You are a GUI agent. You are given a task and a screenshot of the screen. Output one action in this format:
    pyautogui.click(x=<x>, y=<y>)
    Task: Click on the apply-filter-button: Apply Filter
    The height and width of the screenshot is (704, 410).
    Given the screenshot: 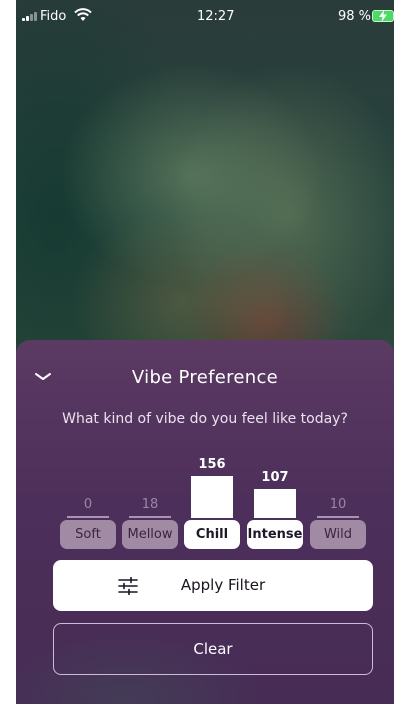 What is the action you would take?
    pyautogui.click(x=213, y=585)
    